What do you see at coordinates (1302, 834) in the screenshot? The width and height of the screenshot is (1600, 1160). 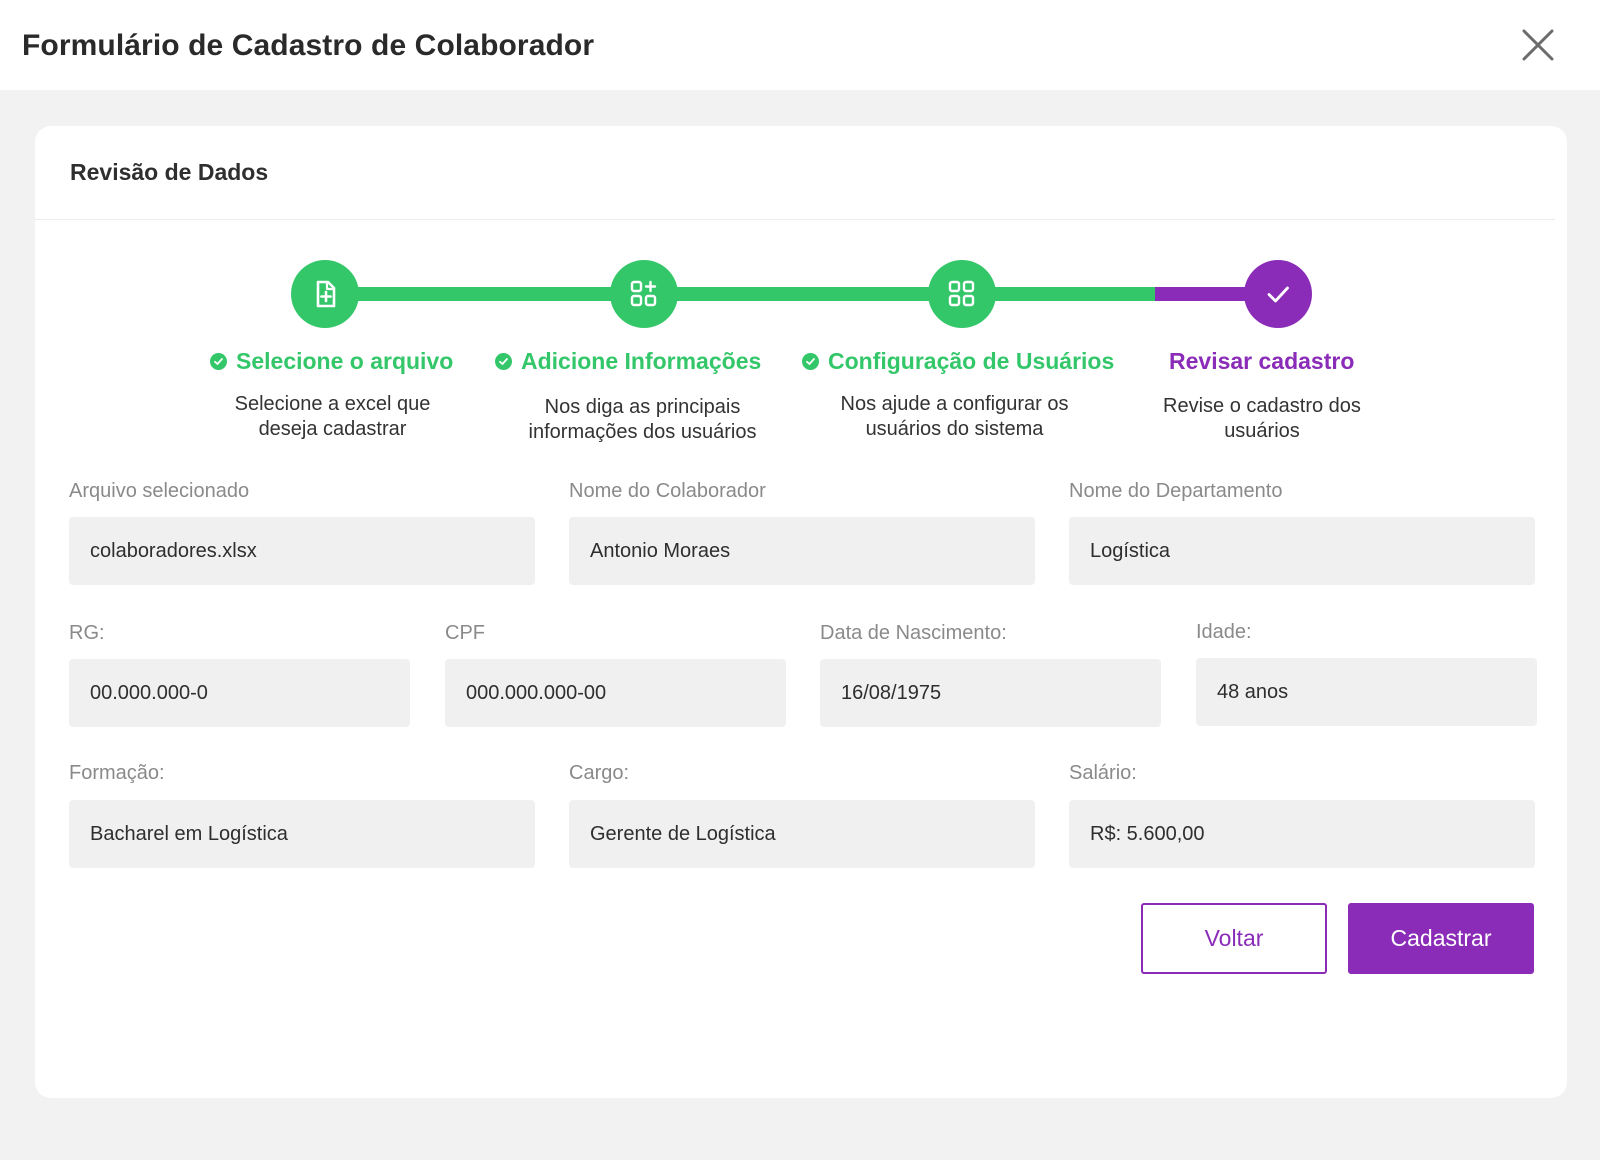 I see `salario-field: R$: 5.600,00` at bounding box center [1302, 834].